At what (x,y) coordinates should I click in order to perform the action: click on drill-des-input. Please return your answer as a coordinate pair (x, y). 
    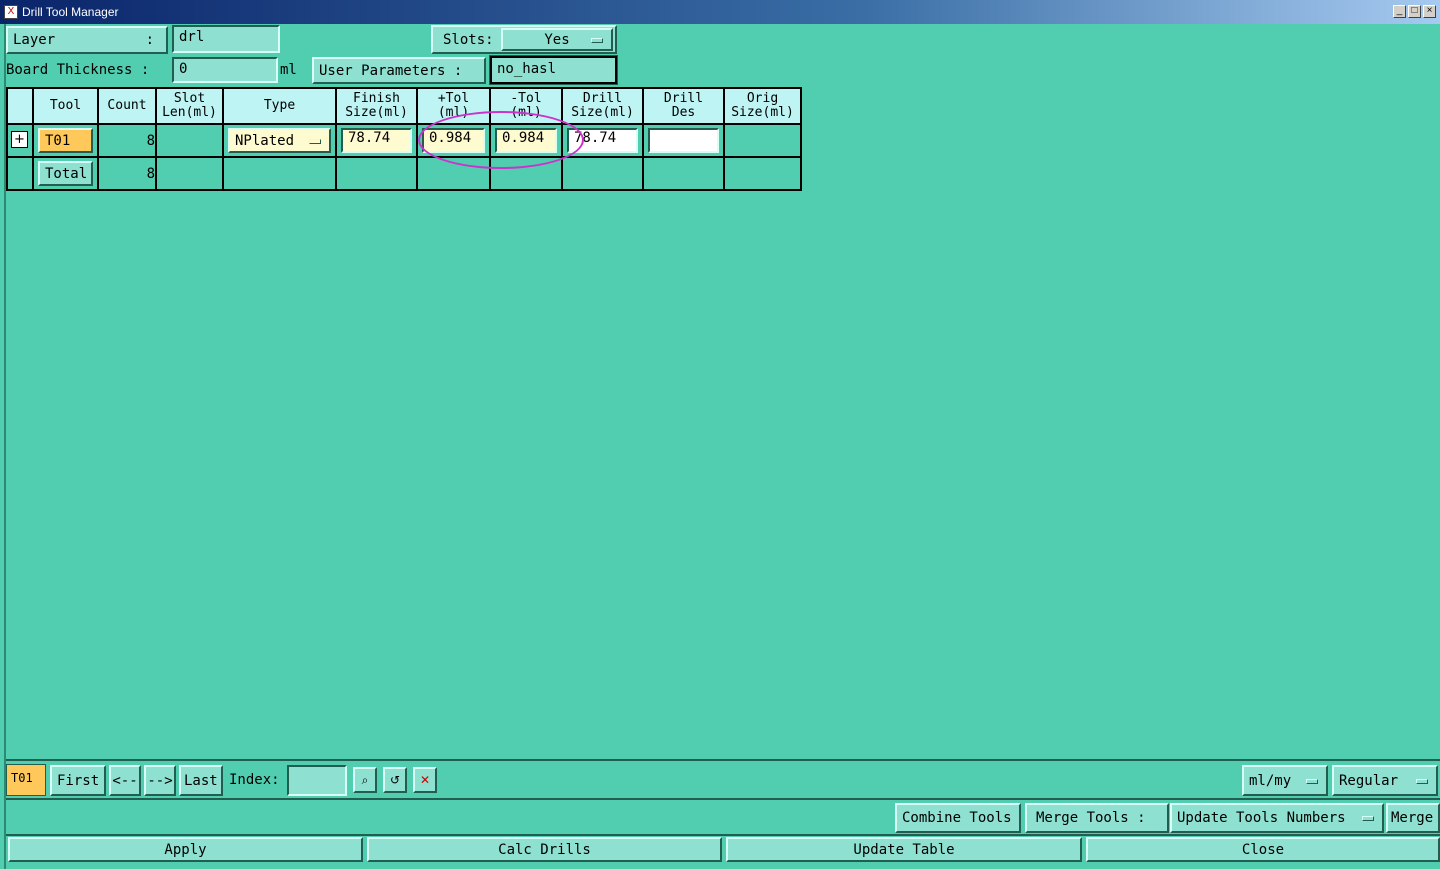
    Looking at the image, I should click on (683, 140).